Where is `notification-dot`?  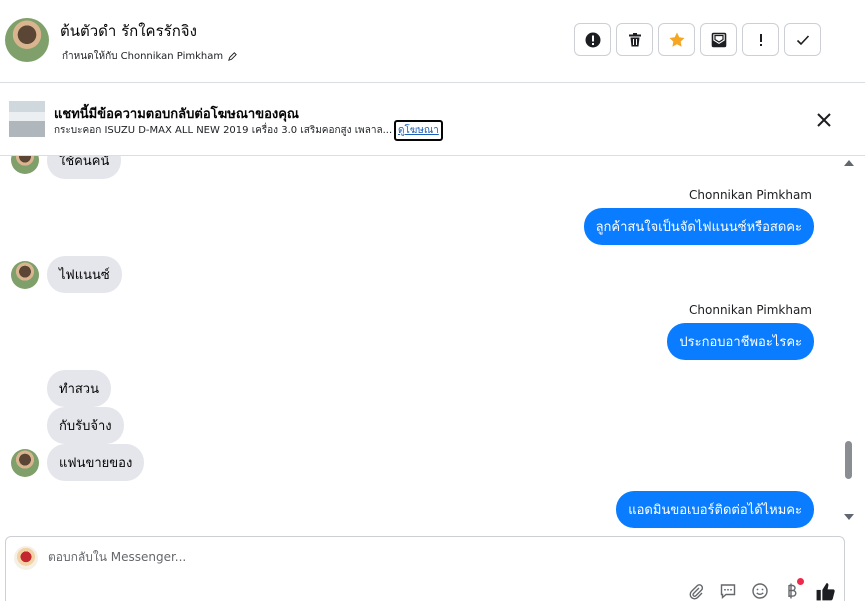
notification-dot is located at coordinates (800, 581).